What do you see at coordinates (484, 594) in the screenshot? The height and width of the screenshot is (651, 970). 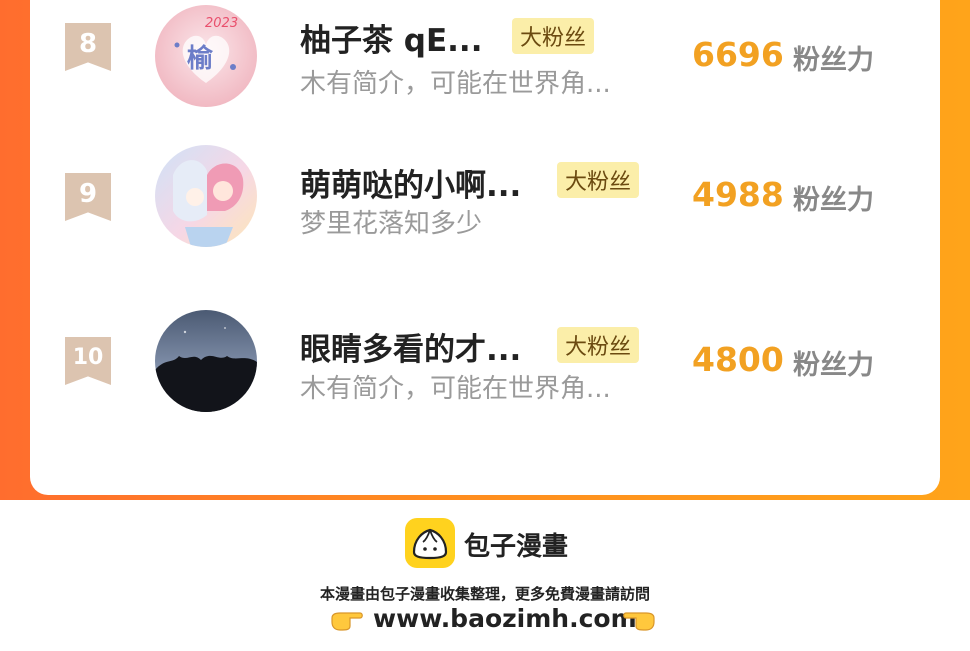 I see `footer-note: 本漫畫由包子漫畫收集整理，更多免費漫畫請訪問` at bounding box center [484, 594].